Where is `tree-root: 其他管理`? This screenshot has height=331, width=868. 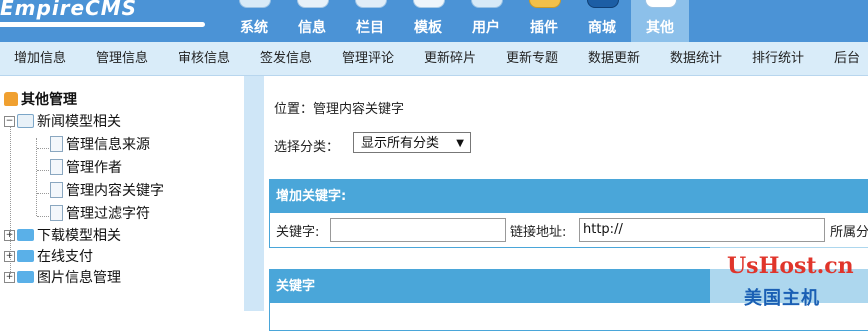 tree-root: 其他管理 is located at coordinates (40, 100).